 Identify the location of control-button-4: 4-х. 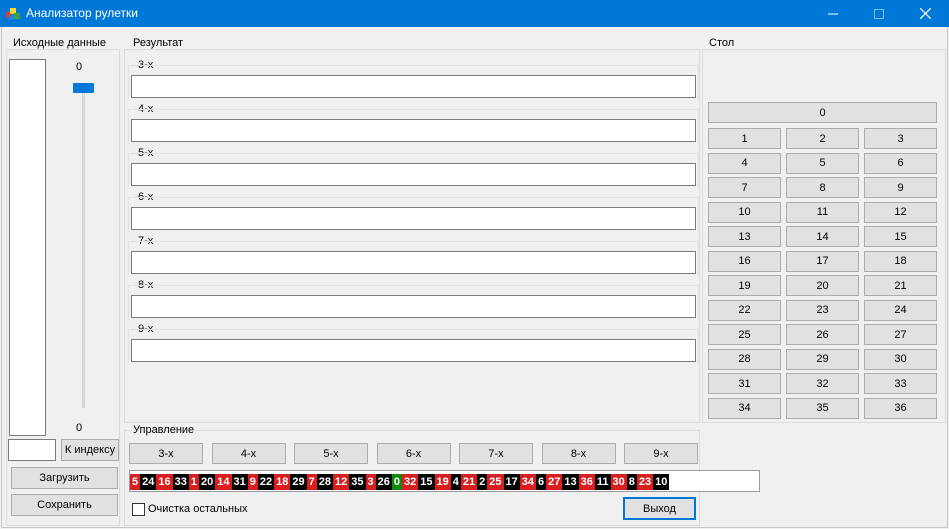
(248, 453).